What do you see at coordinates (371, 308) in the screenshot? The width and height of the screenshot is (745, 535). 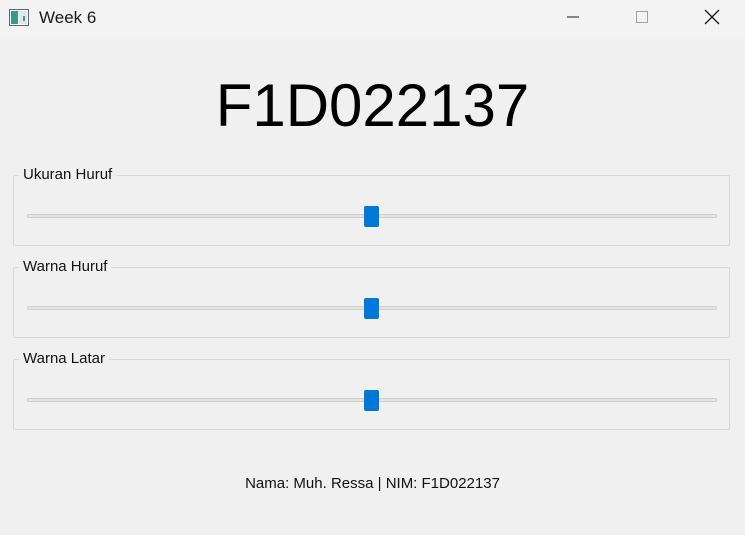 I see `font-color-slider-handle` at bounding box center [371, 308].